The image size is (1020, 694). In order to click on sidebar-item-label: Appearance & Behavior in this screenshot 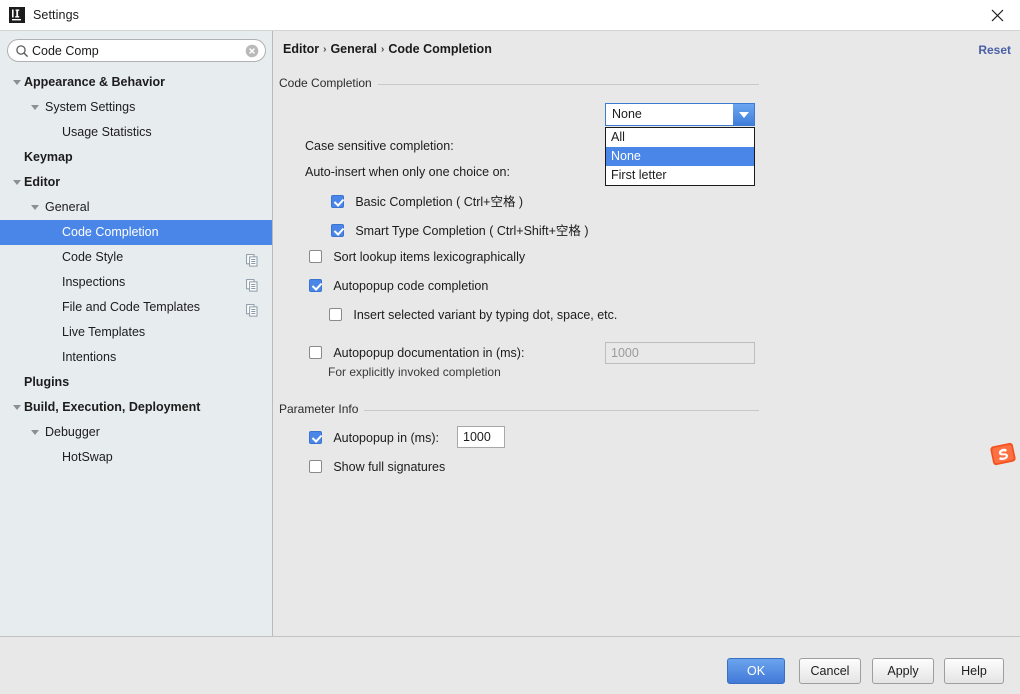, I will do `click(95, 82)`.